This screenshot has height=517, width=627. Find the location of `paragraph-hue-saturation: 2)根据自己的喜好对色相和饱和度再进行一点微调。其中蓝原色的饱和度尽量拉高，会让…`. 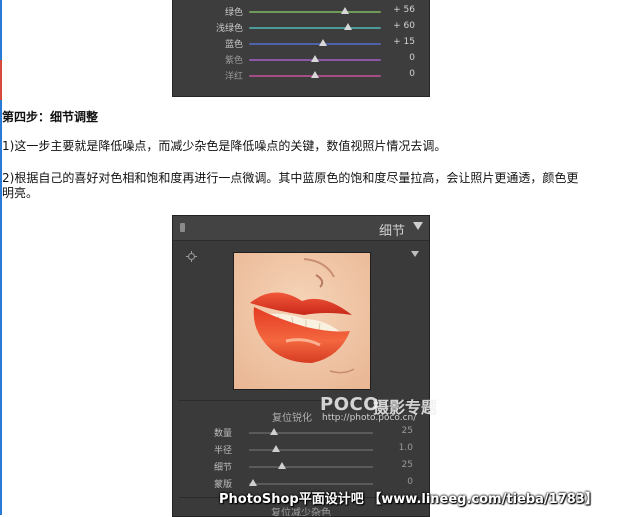

paragraph-hue-saturation: 2)根据自己的喜好对色相和饱和度再进行一点微调。其中蓝原色的饱和度尽量拉高，会让… is located at coordinates (290, 185).